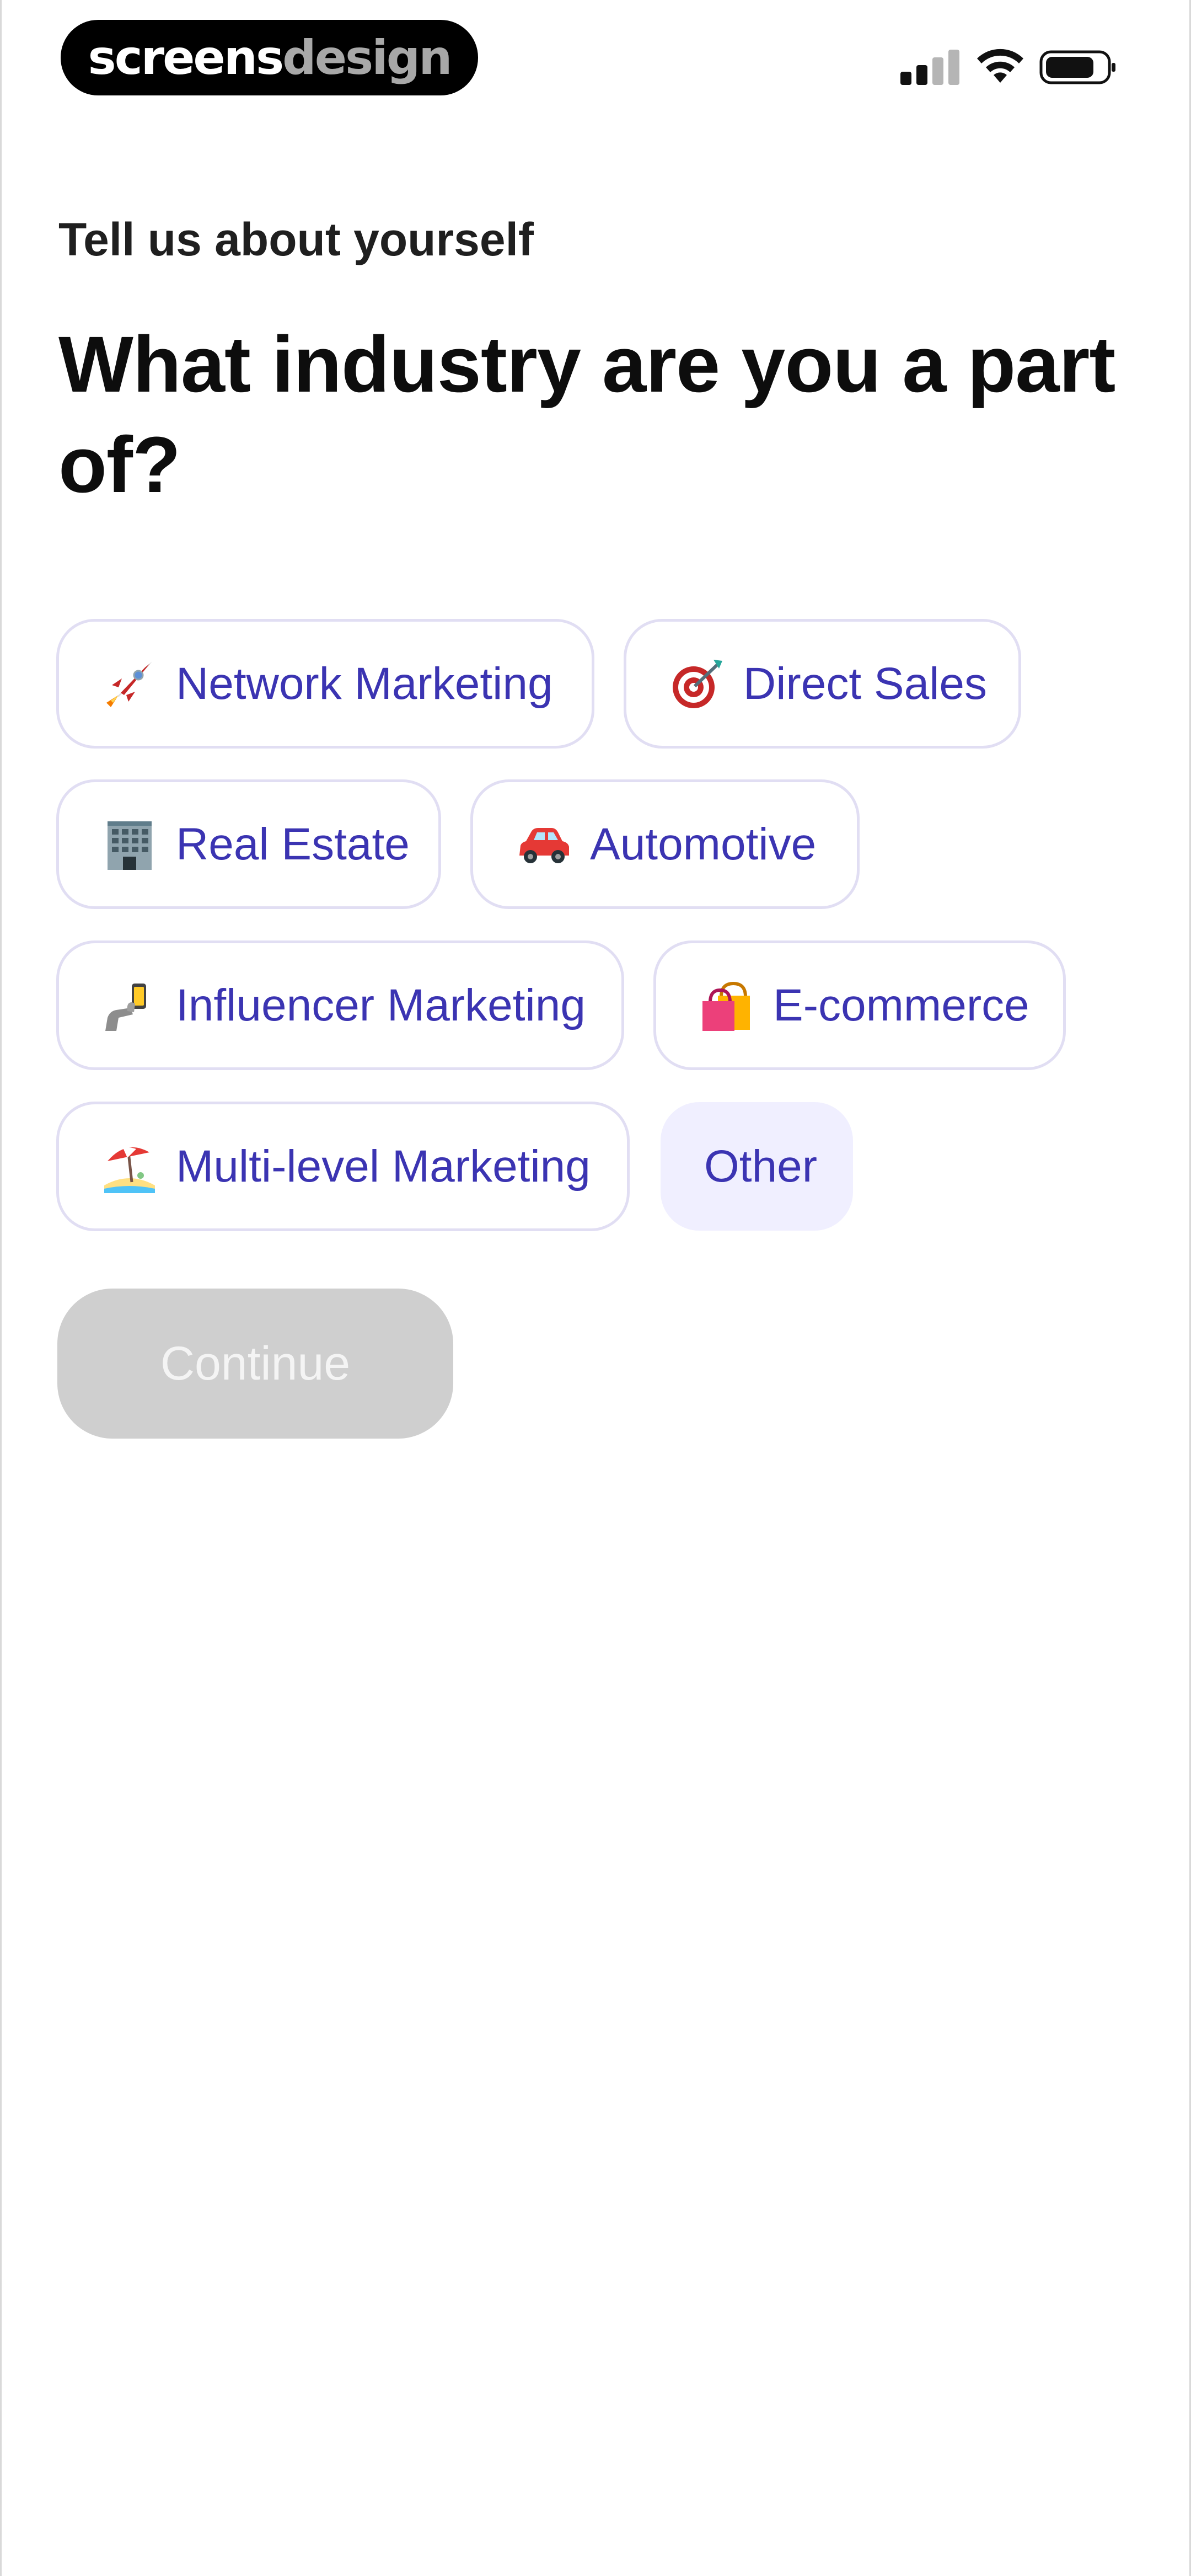 Image resolution: width=1191 pixels, height=2576 pixels. What do you see at coordinates (125, 1007) in the screenshot?
I see `selfie-icon` at bounding box center [125, 1007].